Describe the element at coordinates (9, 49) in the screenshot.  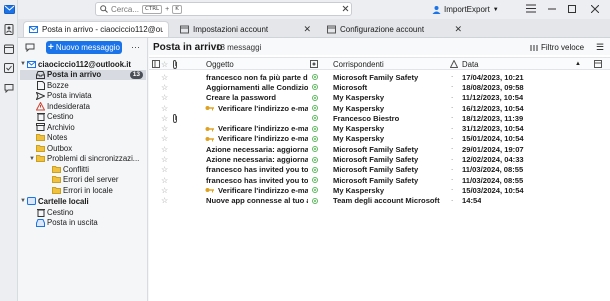
I see `calendar-icon` at that location.